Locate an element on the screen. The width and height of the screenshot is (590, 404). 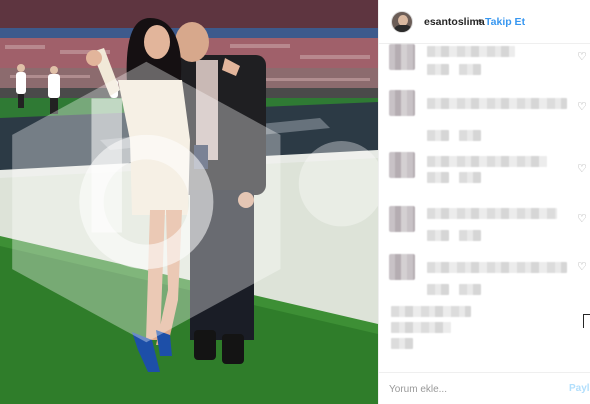
comment-composer: Paylaş is located at coordinates (484, 388).